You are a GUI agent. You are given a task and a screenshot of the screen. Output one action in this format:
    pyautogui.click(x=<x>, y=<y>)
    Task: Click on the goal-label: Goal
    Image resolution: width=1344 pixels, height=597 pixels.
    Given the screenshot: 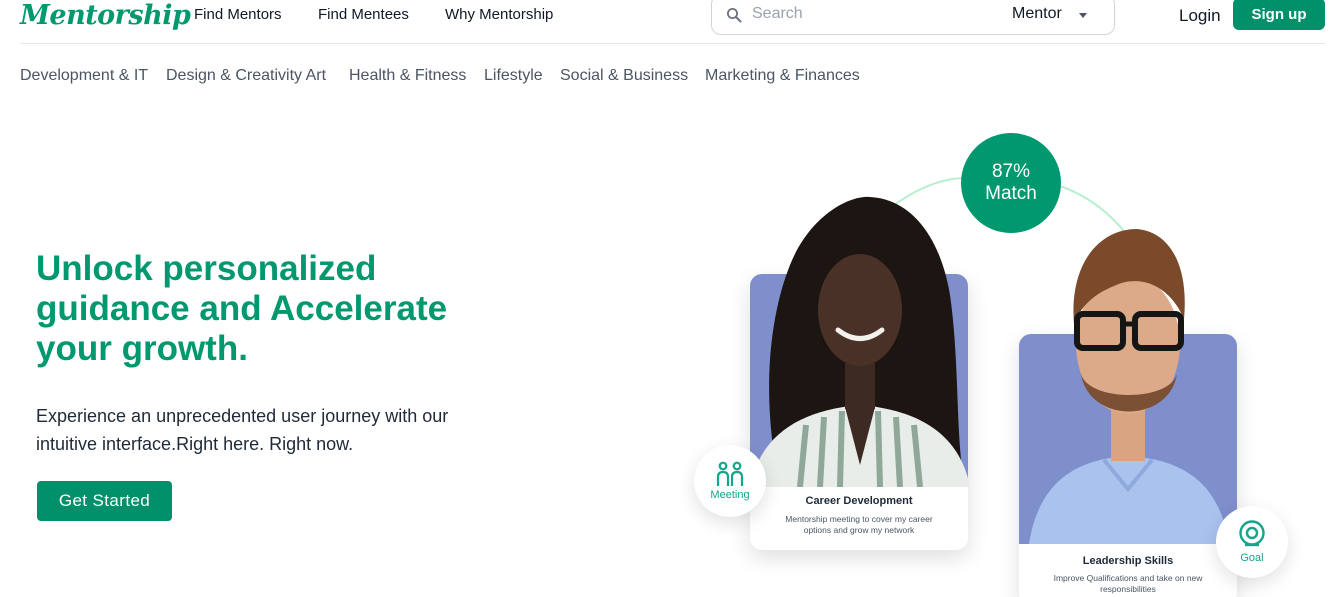 What is the action you would take?
    pyautogui.click(x=1252, y=558)
    